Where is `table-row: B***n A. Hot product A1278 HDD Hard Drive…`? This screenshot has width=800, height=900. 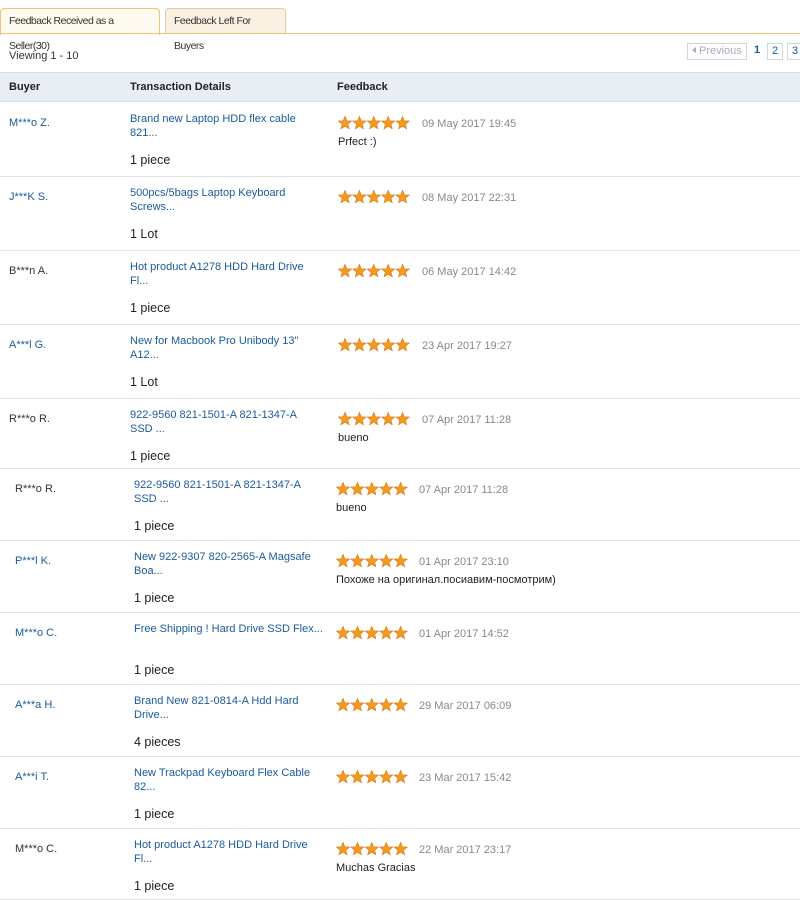
table-row: B***n A. Hot product A1278 HDD Hard Drive… is located at coordinates (400, 288).